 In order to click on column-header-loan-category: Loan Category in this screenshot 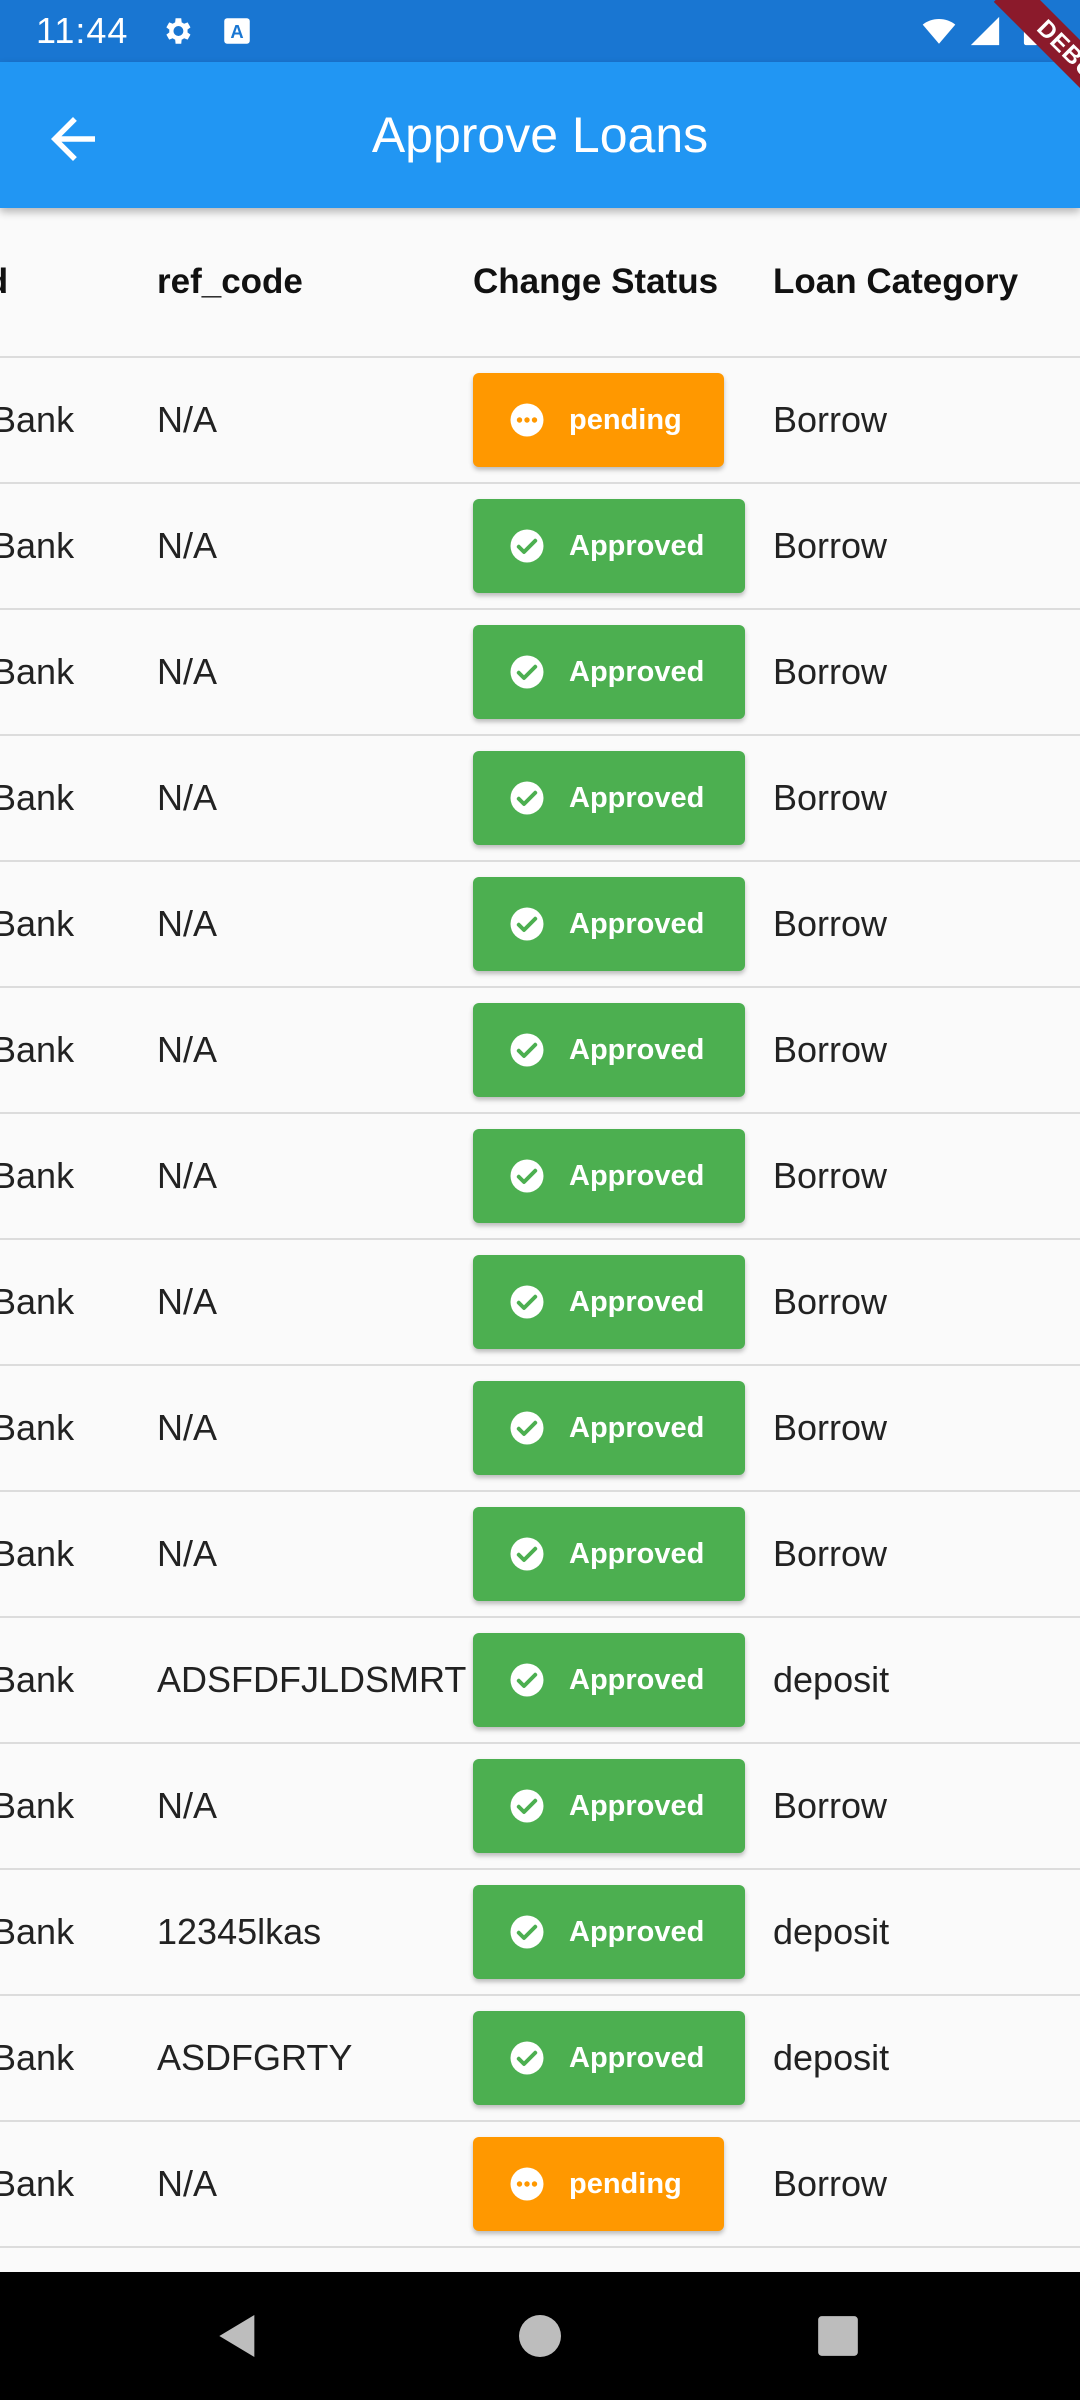, I will do `click(896, 281)`.